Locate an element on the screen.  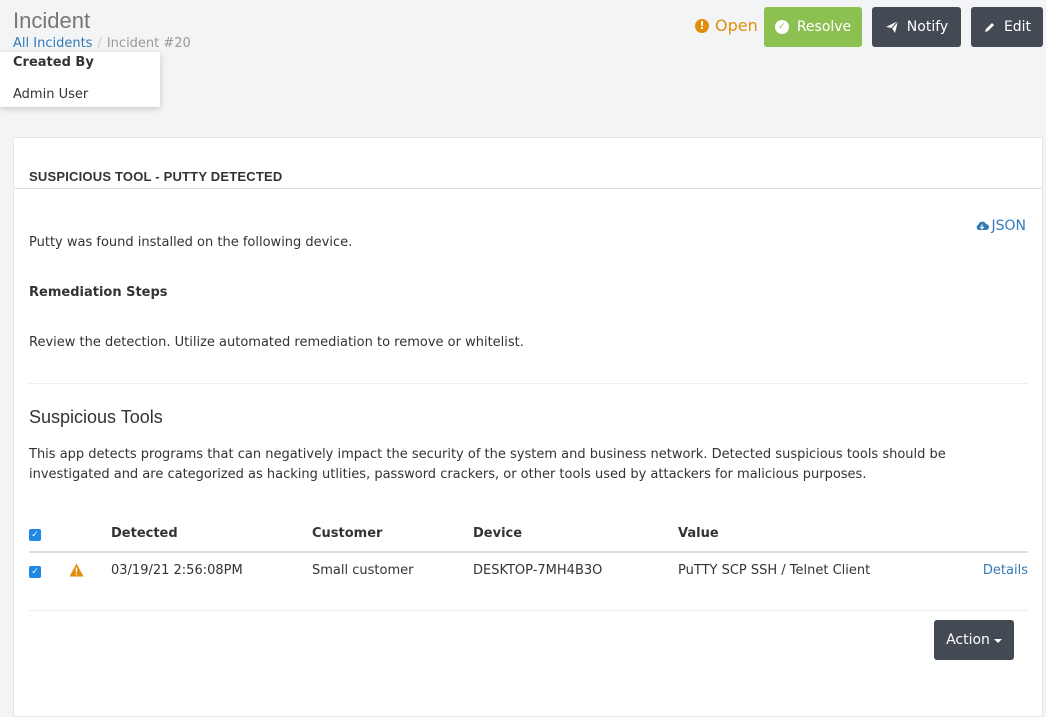
created-by-label: Created By is located at coordinates (53, 62).